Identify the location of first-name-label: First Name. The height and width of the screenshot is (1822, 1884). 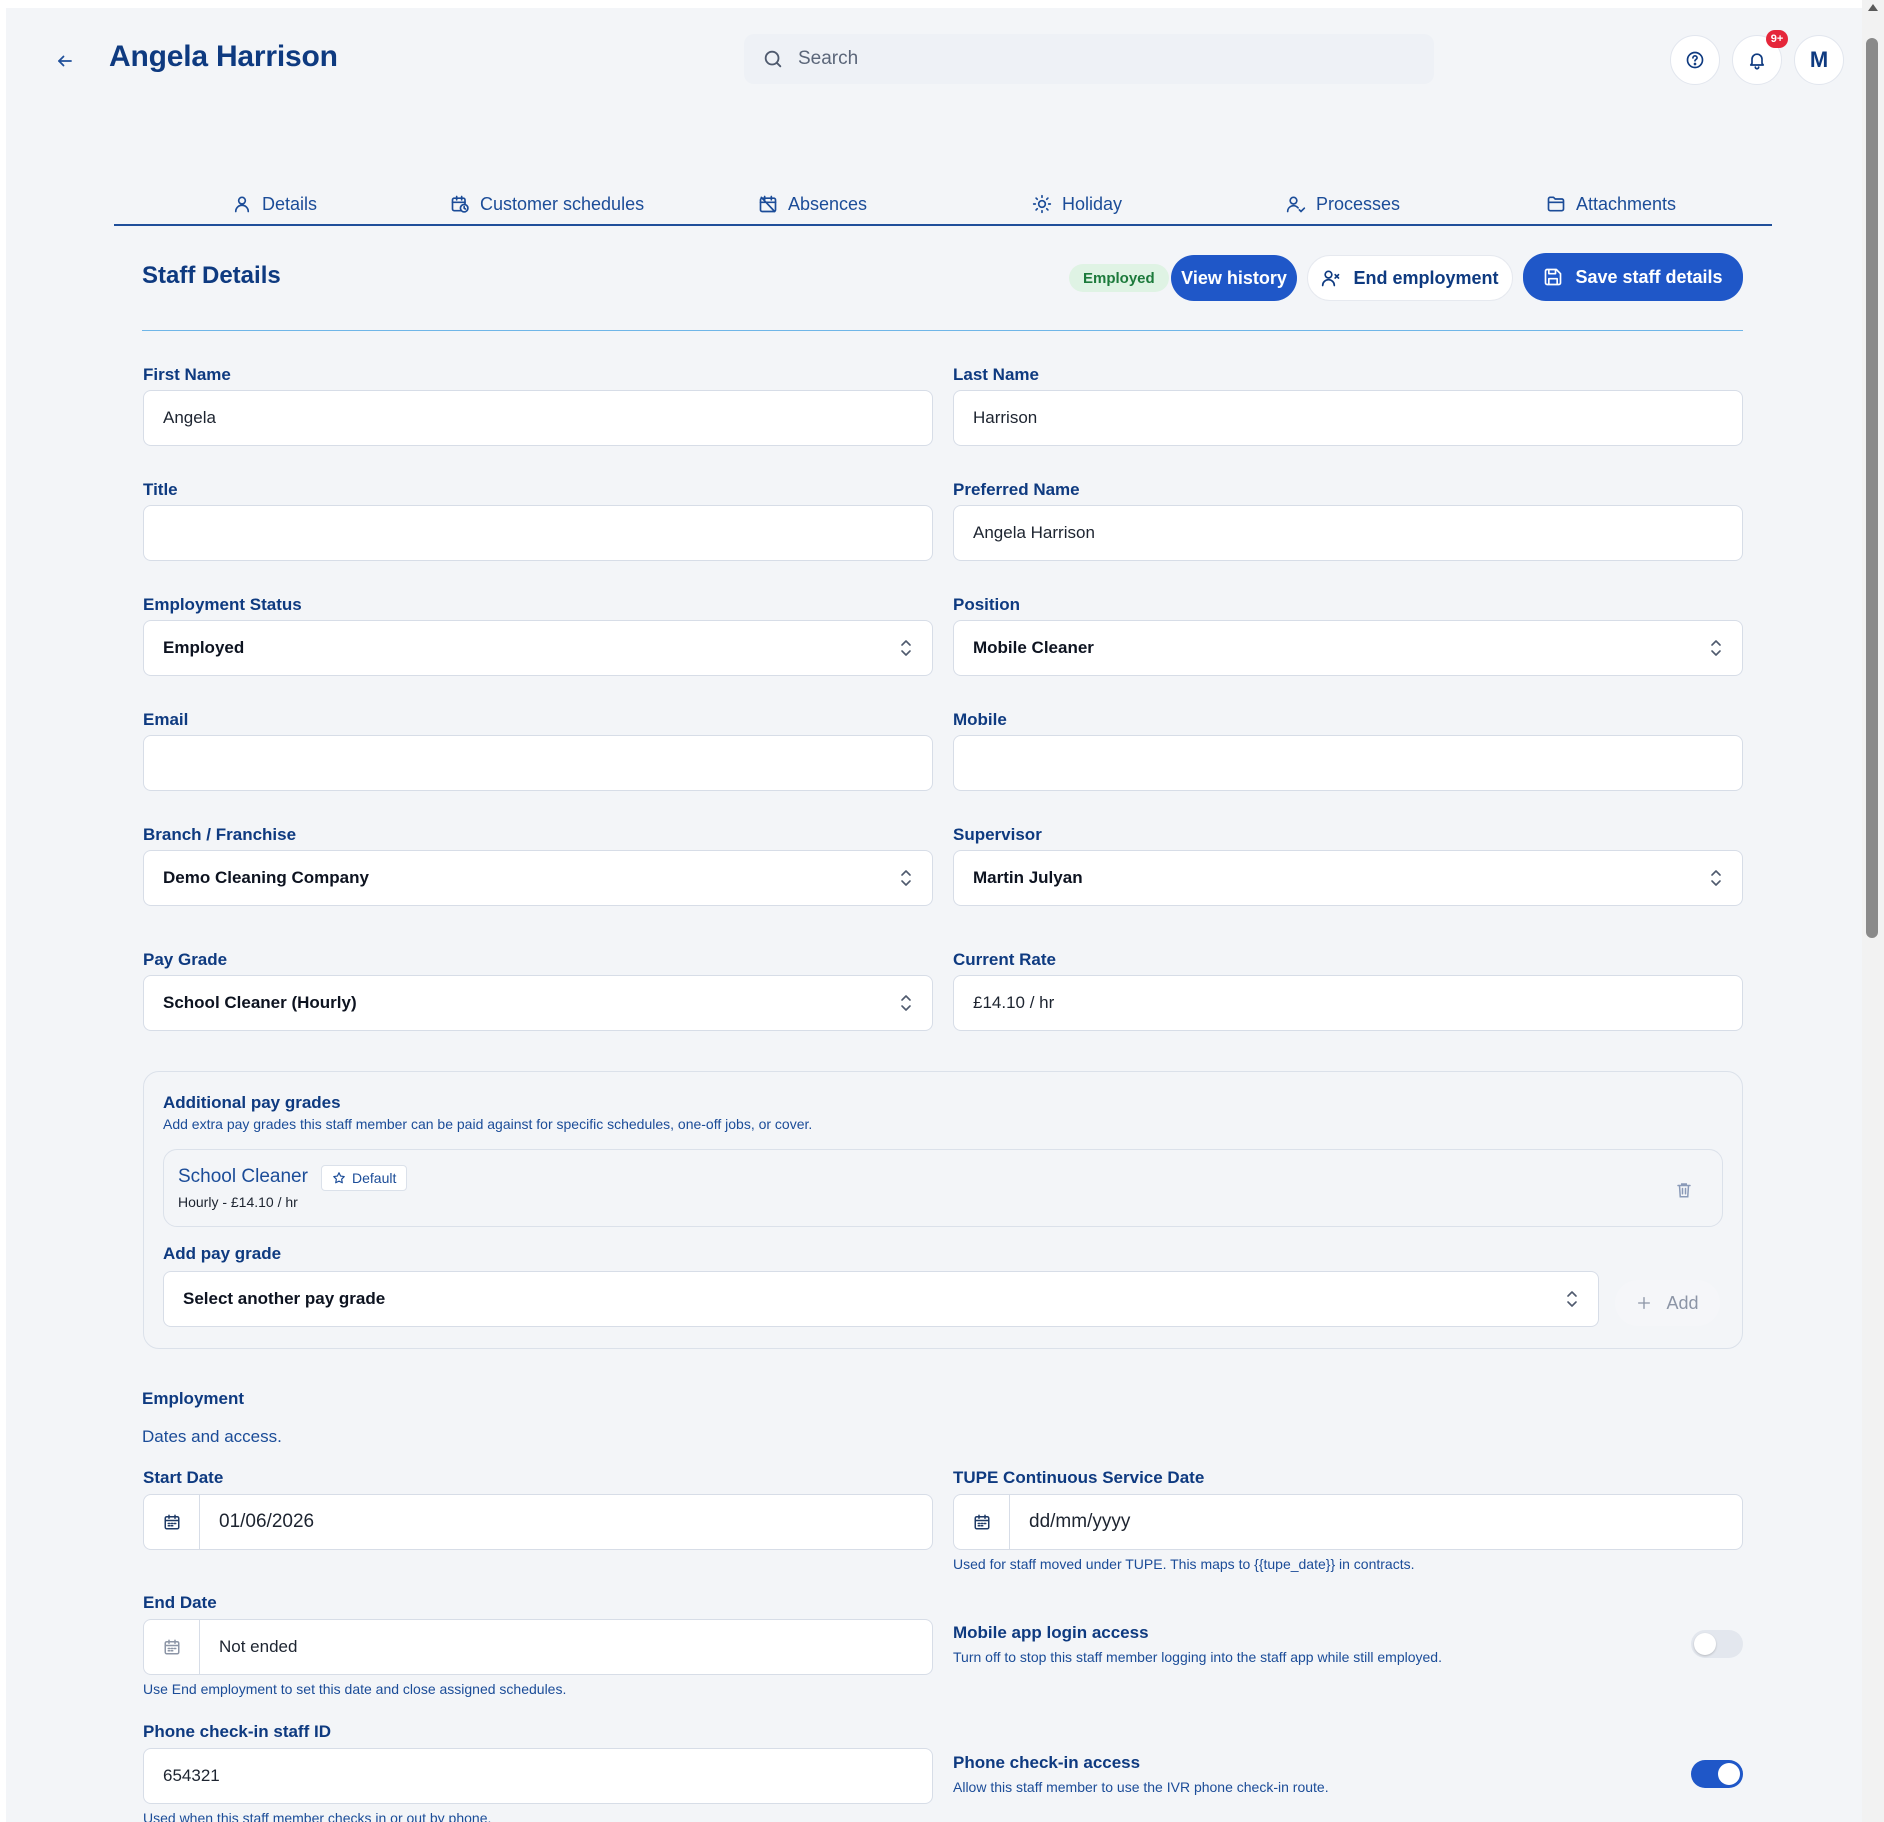
(187, 374).